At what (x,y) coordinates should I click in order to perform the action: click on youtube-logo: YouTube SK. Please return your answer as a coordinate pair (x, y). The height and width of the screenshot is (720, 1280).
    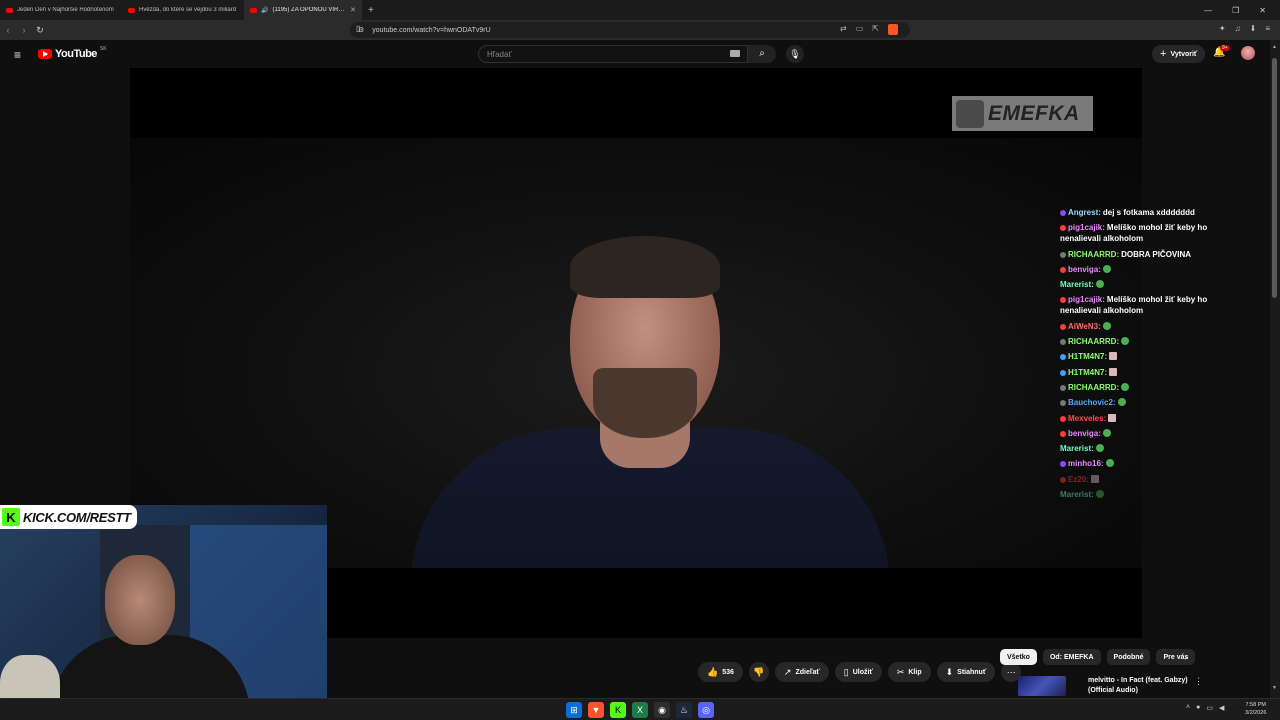
    Looking at the image, I should click on (72, 53).